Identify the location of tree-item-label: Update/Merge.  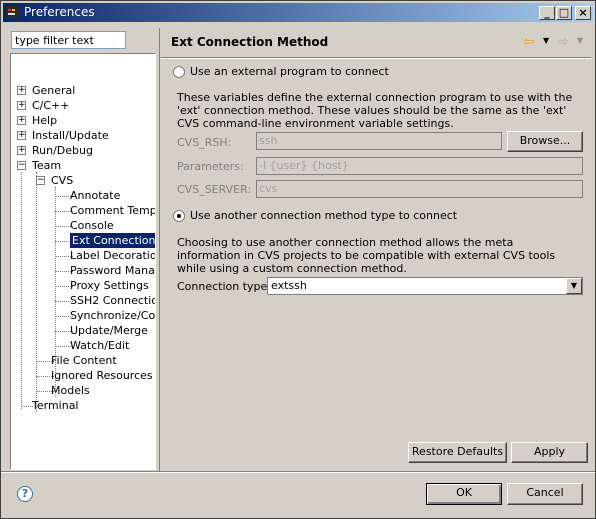
(109, 330).